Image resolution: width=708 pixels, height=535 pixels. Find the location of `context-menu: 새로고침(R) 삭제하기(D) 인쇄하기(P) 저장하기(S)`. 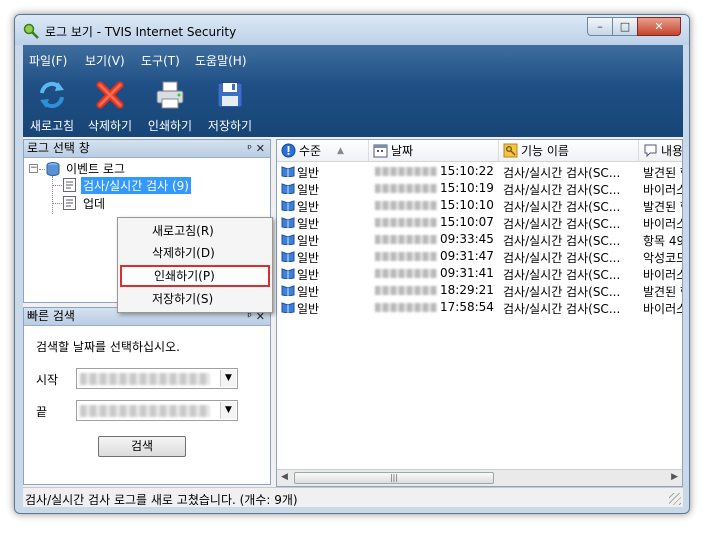

context-menu: 새로고침(R) 삭제하기(D) 인쇄하기(P) 저장하기(S) is located at coordinates (195, 265).